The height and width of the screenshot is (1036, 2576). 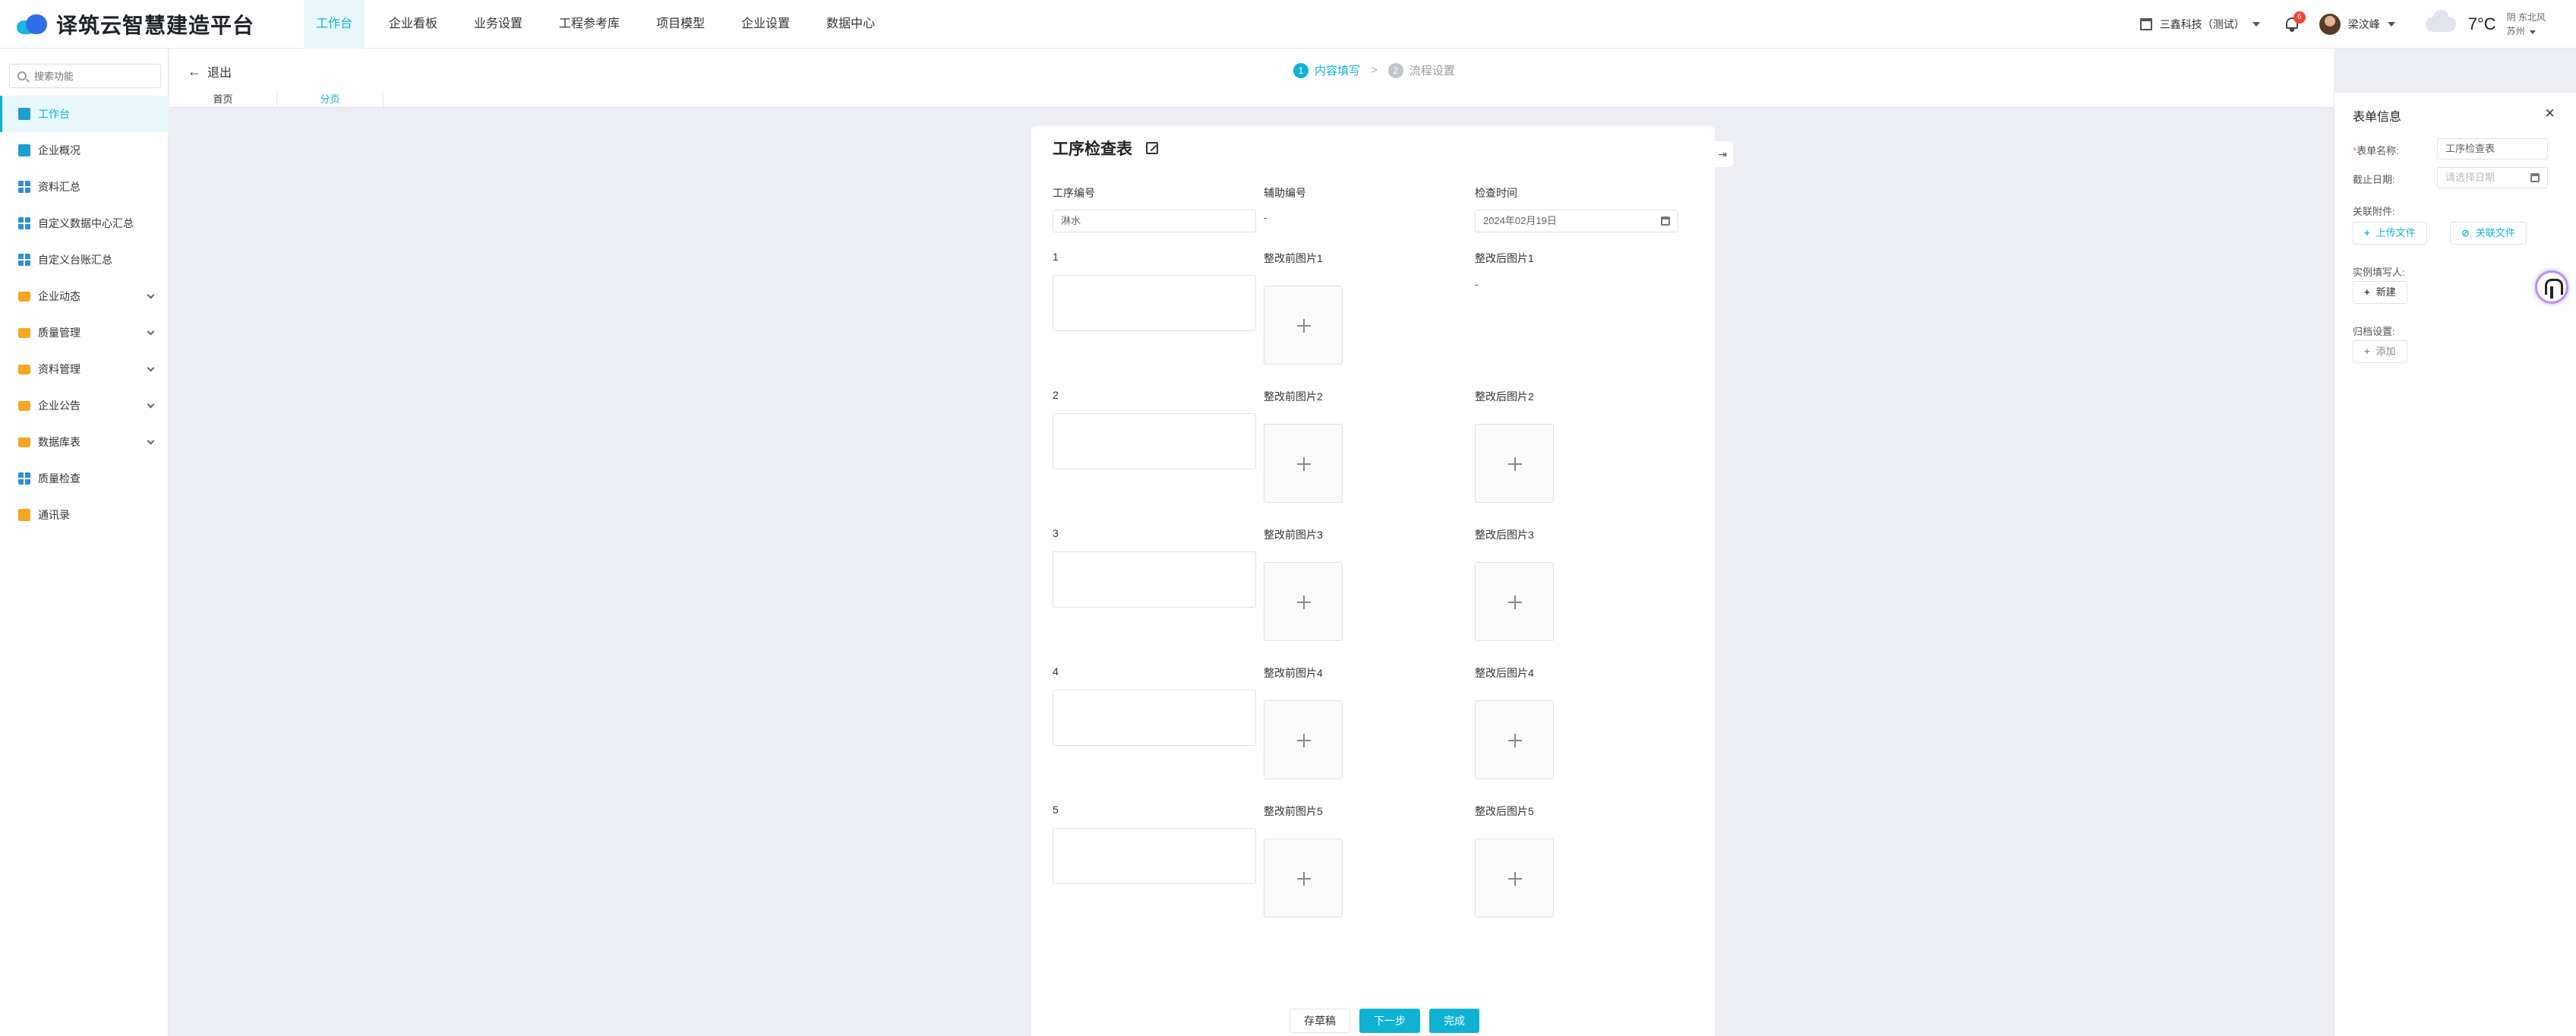 What do you see at coordinates (84, 187) in the screenshot?
I see `sidebar-item-data-summary: 资料汇总` at bounding box center [84, 187].